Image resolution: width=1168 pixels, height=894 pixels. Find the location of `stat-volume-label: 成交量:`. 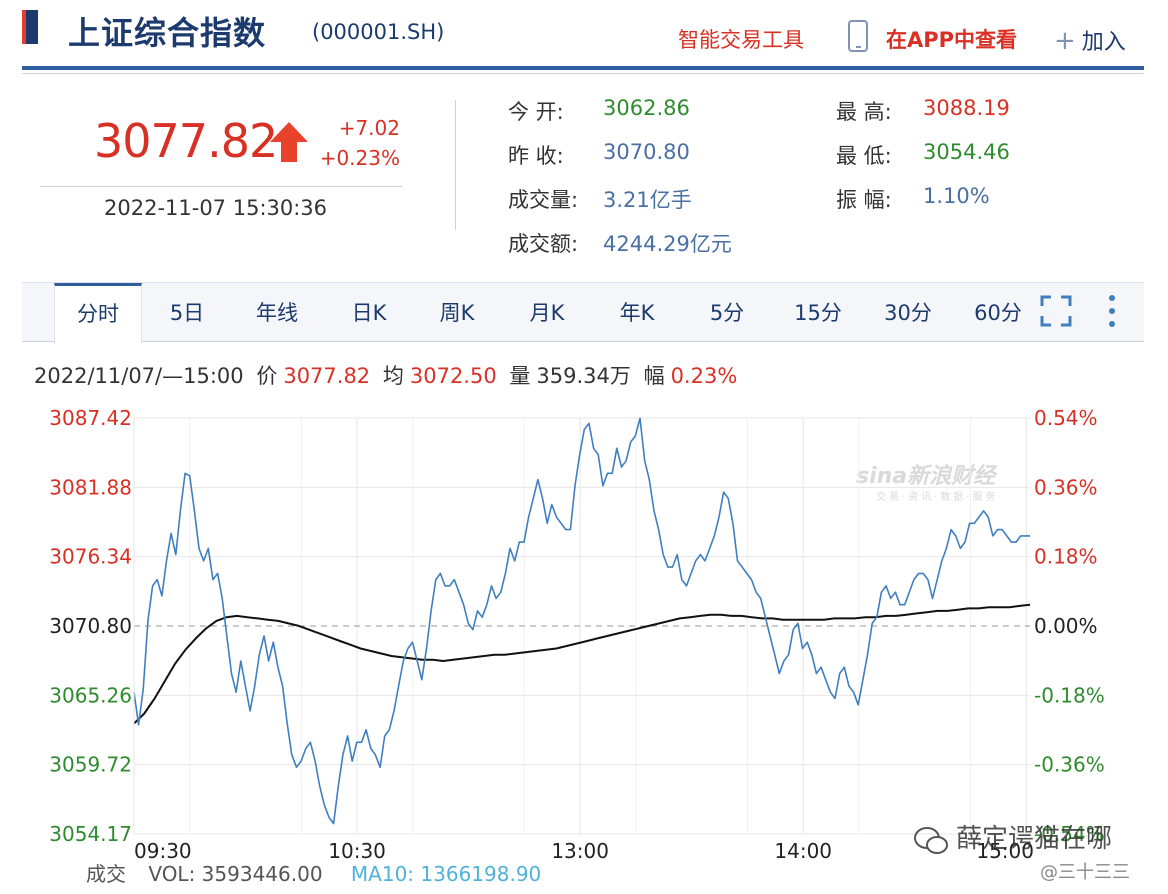

stat-volume-label: 成交量: is located at coordinates (543, 200).